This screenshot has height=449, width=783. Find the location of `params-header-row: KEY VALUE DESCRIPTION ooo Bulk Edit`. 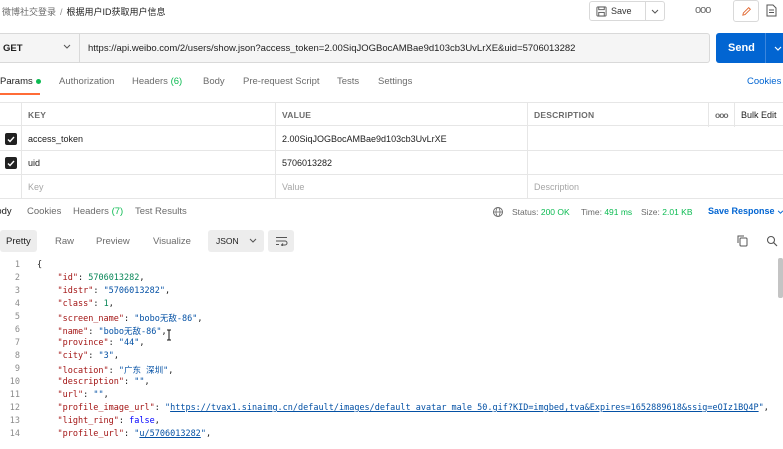

params-header-row: KEY VALUE DESCRIPTION ooo Bulk Edit is located at coordinates (391, 114).